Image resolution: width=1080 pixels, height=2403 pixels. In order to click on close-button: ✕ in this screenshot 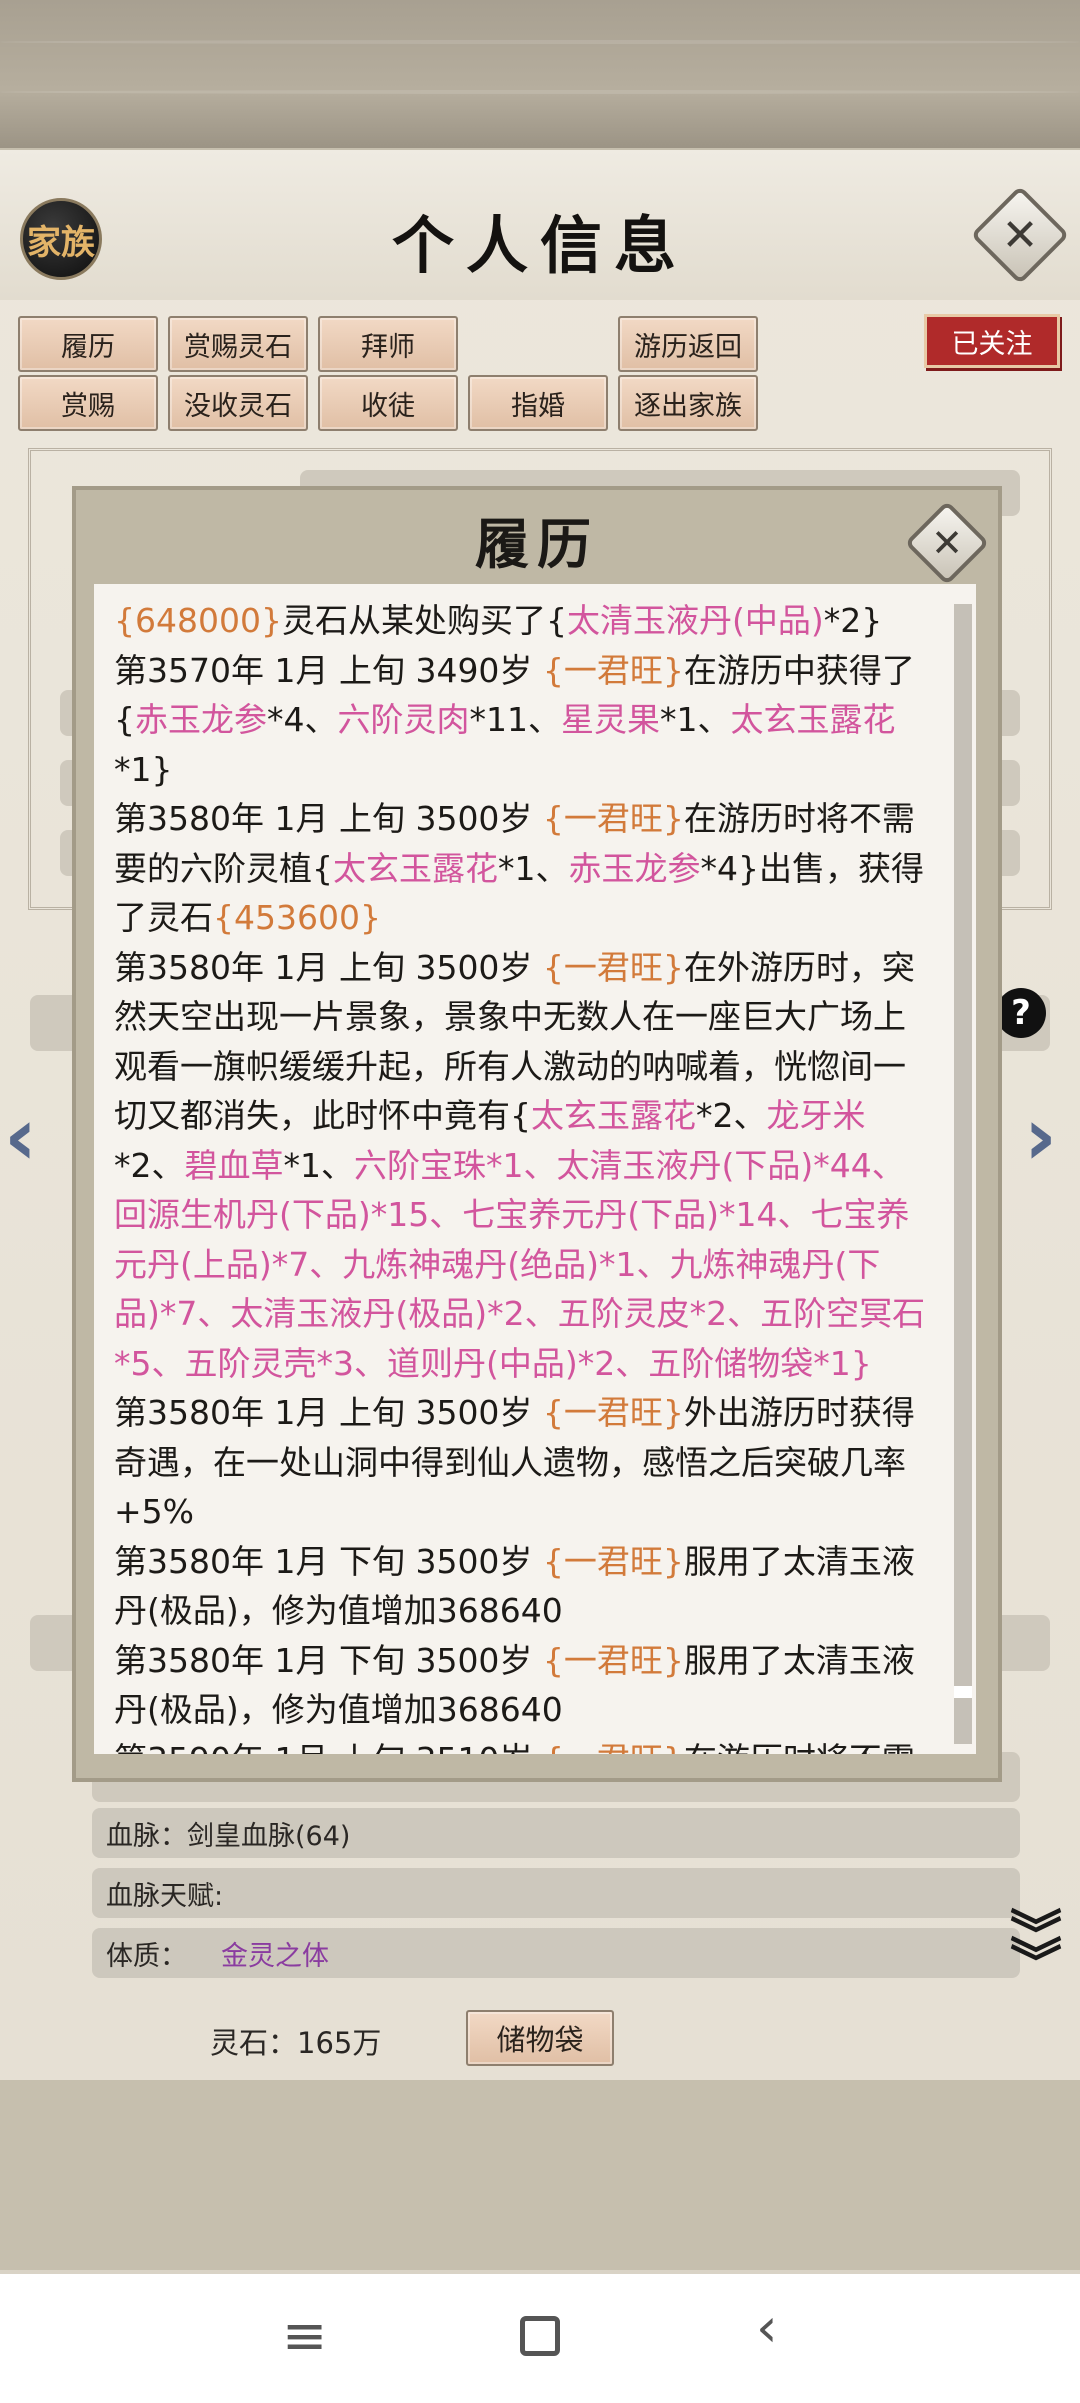, I will do `click(1020, 235)`.